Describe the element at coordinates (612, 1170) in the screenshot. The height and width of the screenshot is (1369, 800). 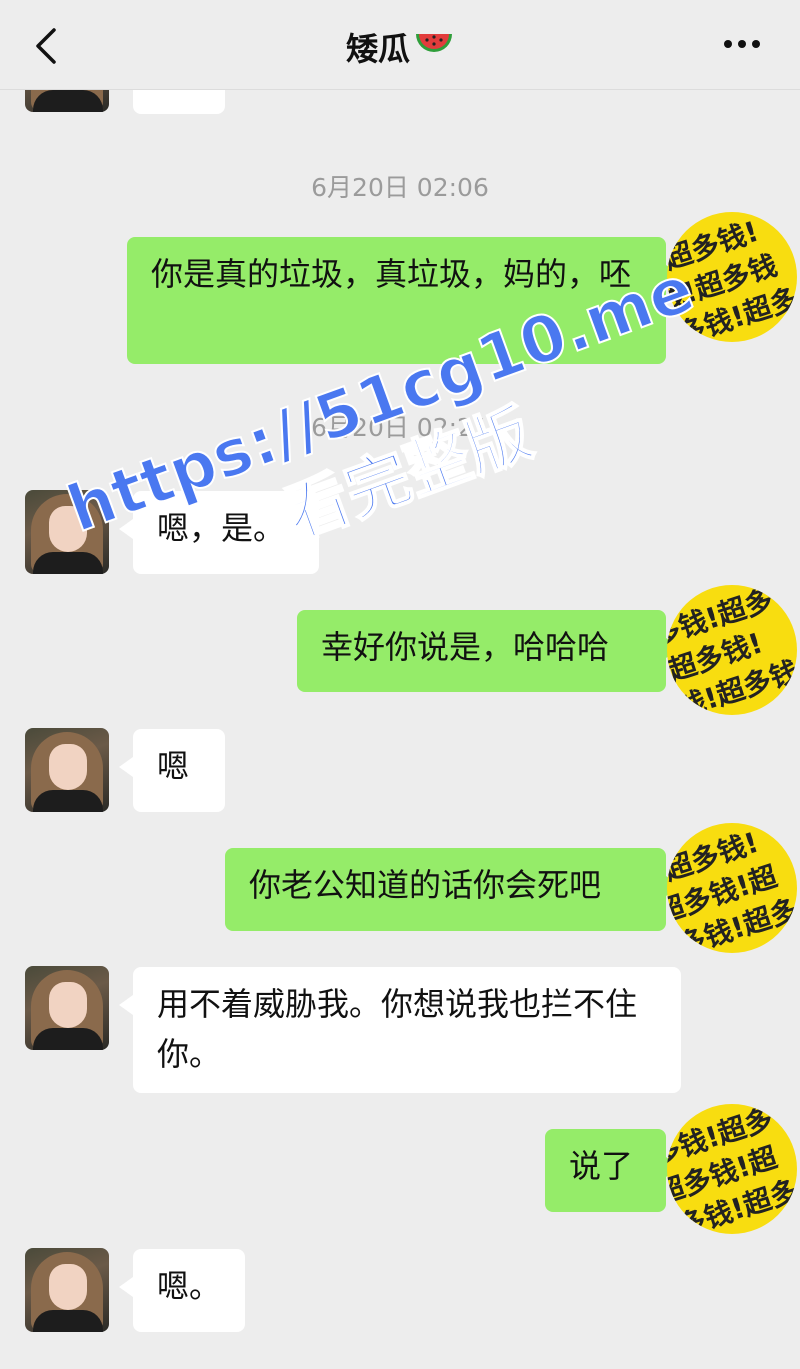
I see `message-bubble-self: 说了` at that location.